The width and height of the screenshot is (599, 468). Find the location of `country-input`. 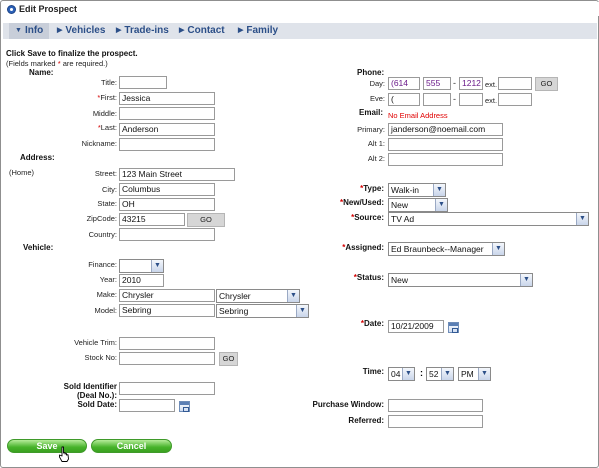

country-input is located at coordinates (167, 234).